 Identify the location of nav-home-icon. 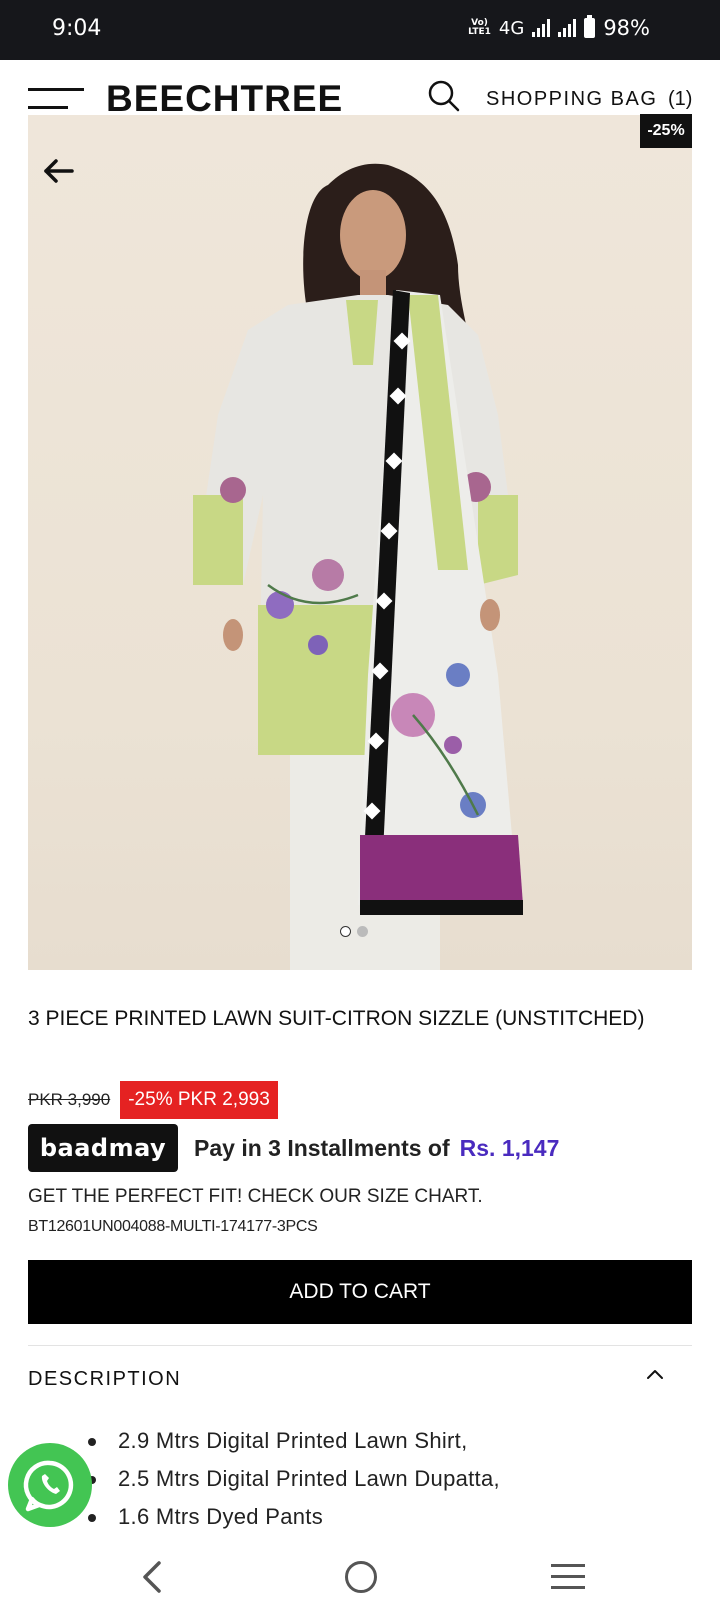
(361, 1577).